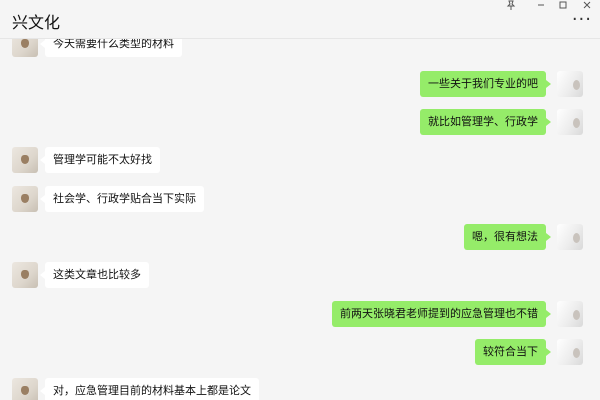 This screenshot has width=600, height=400. I want to click on outgoing-message-bubble: 一些关于我们专业的吧, so click(485, 84).